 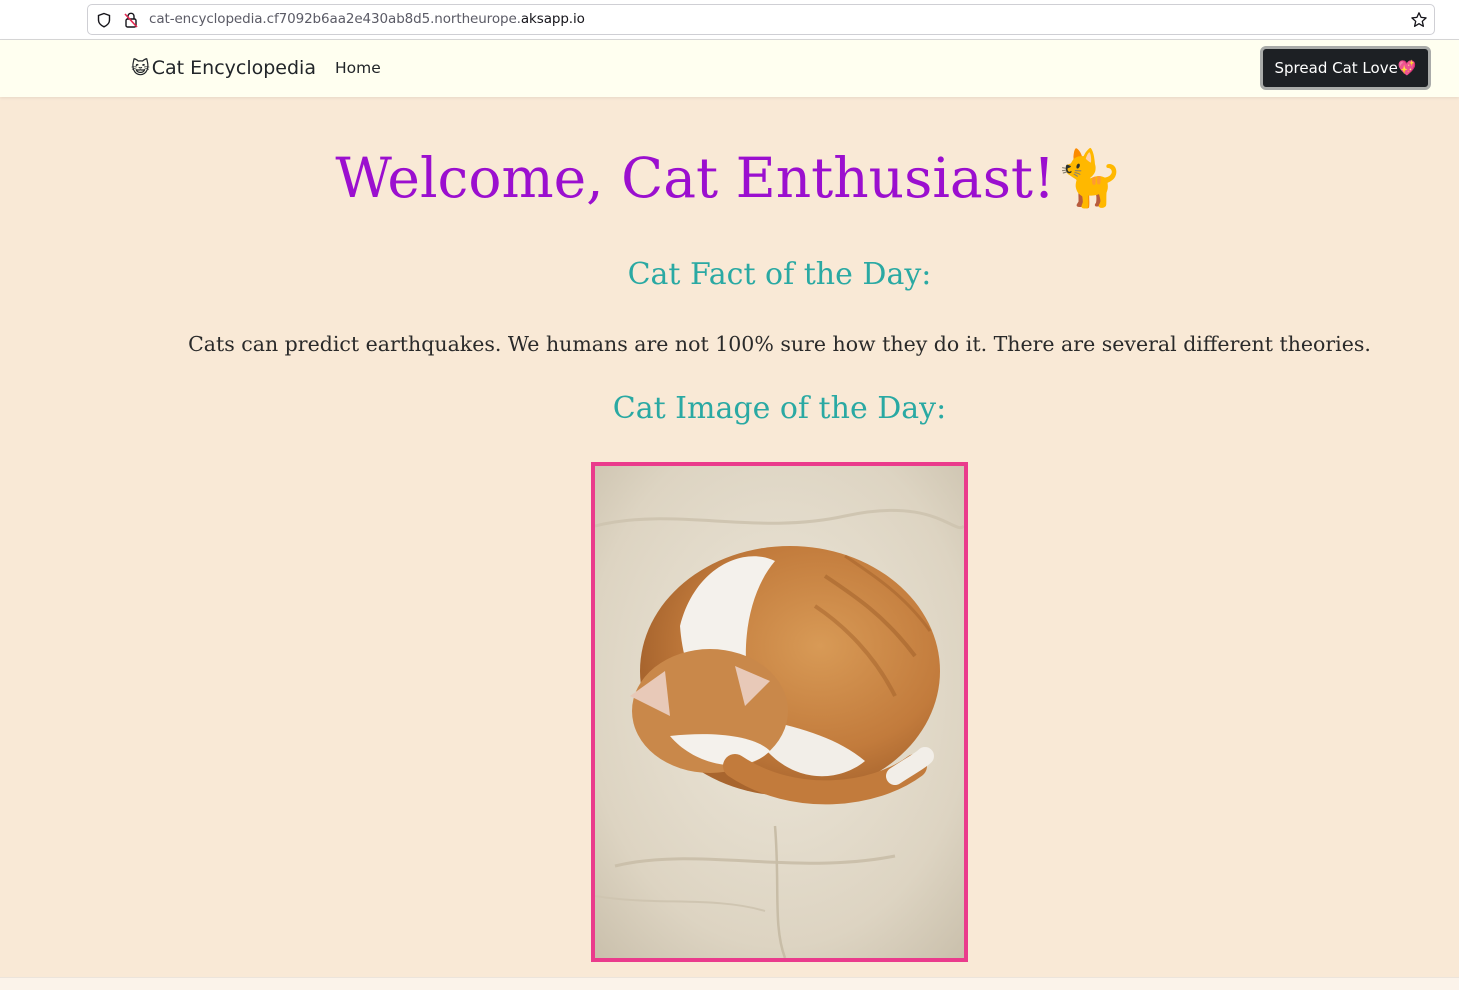 What do you see at coordinates (1419, 22) in the screenshot?
I see `bookmark-star-icon` at bounding box center [1419, 22].